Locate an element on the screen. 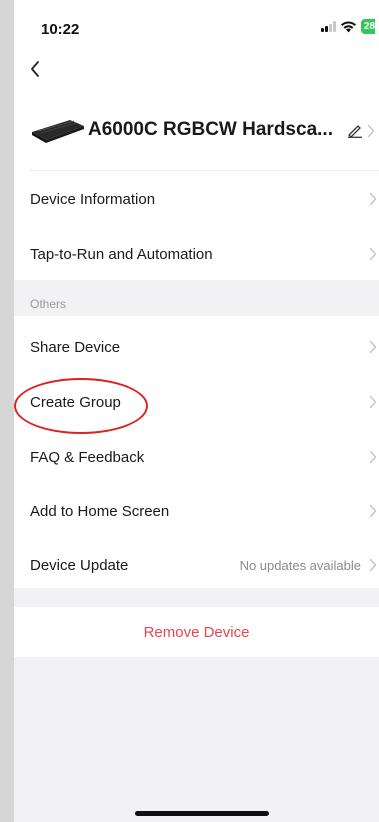 The height and width of the screenshot is (822, 379). section-header-others: Others is located at coordinates (48, 304).